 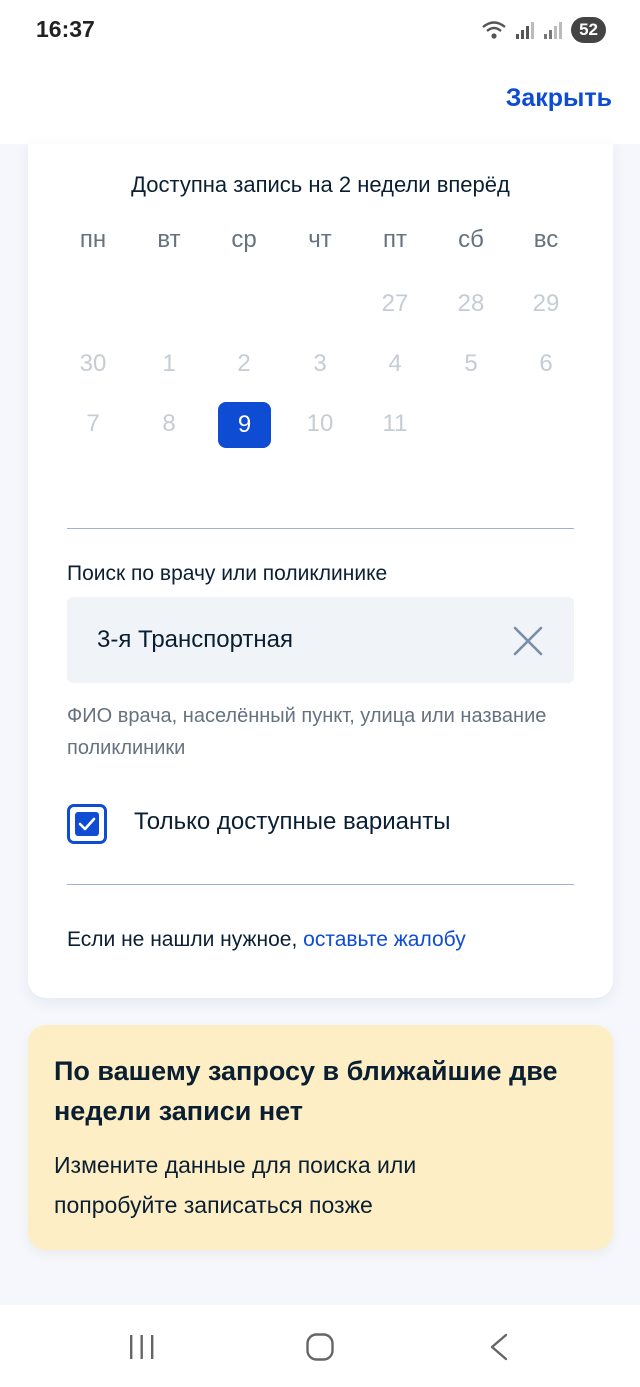 What do you see at coordinates (320, 184) in the screenshot?
I see `calendar-caption: Доступна запись на 2 недели вперёд` at bounding box center [320, 184].